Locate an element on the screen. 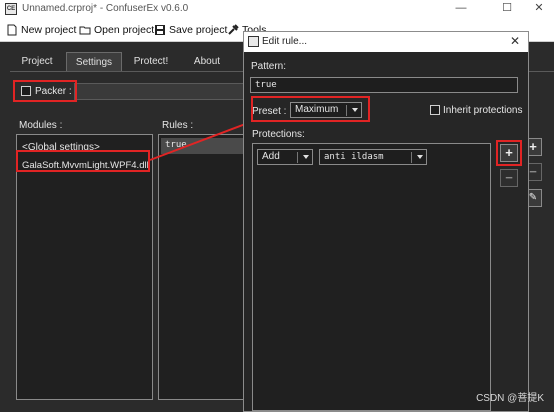 The width and height of the screenshot is (554, 412). watermark: CSDN @菩提K is located at coordinates (510, 398).